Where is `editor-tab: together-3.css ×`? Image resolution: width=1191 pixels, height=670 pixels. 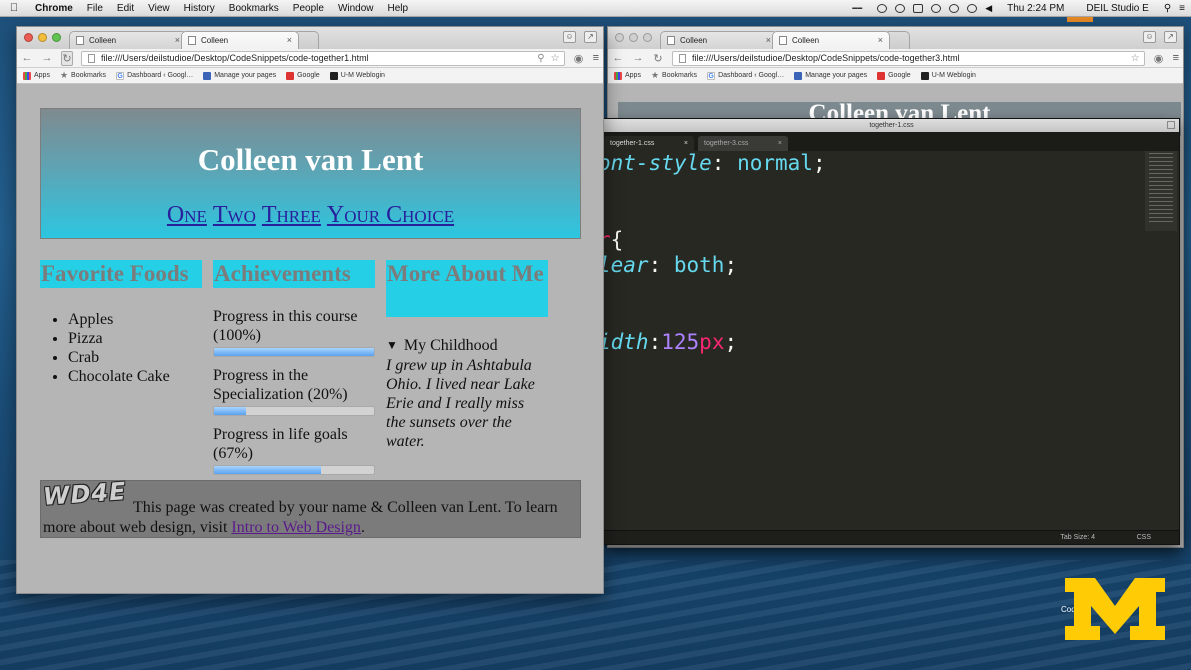
editor-tab: together-3.css × is located at coordinates (743, 143).